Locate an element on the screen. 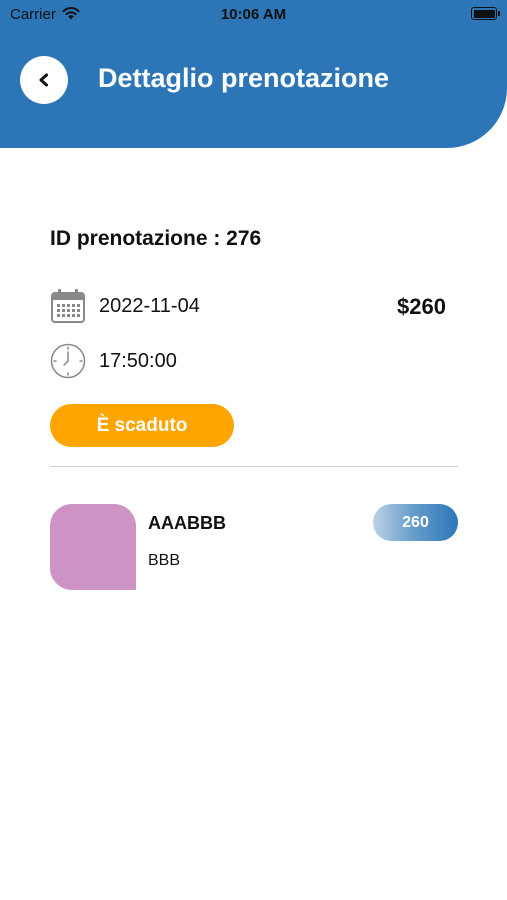 The image size is (507, 900). clock-time: 10:06 AM is located at coordinates (253, 14).